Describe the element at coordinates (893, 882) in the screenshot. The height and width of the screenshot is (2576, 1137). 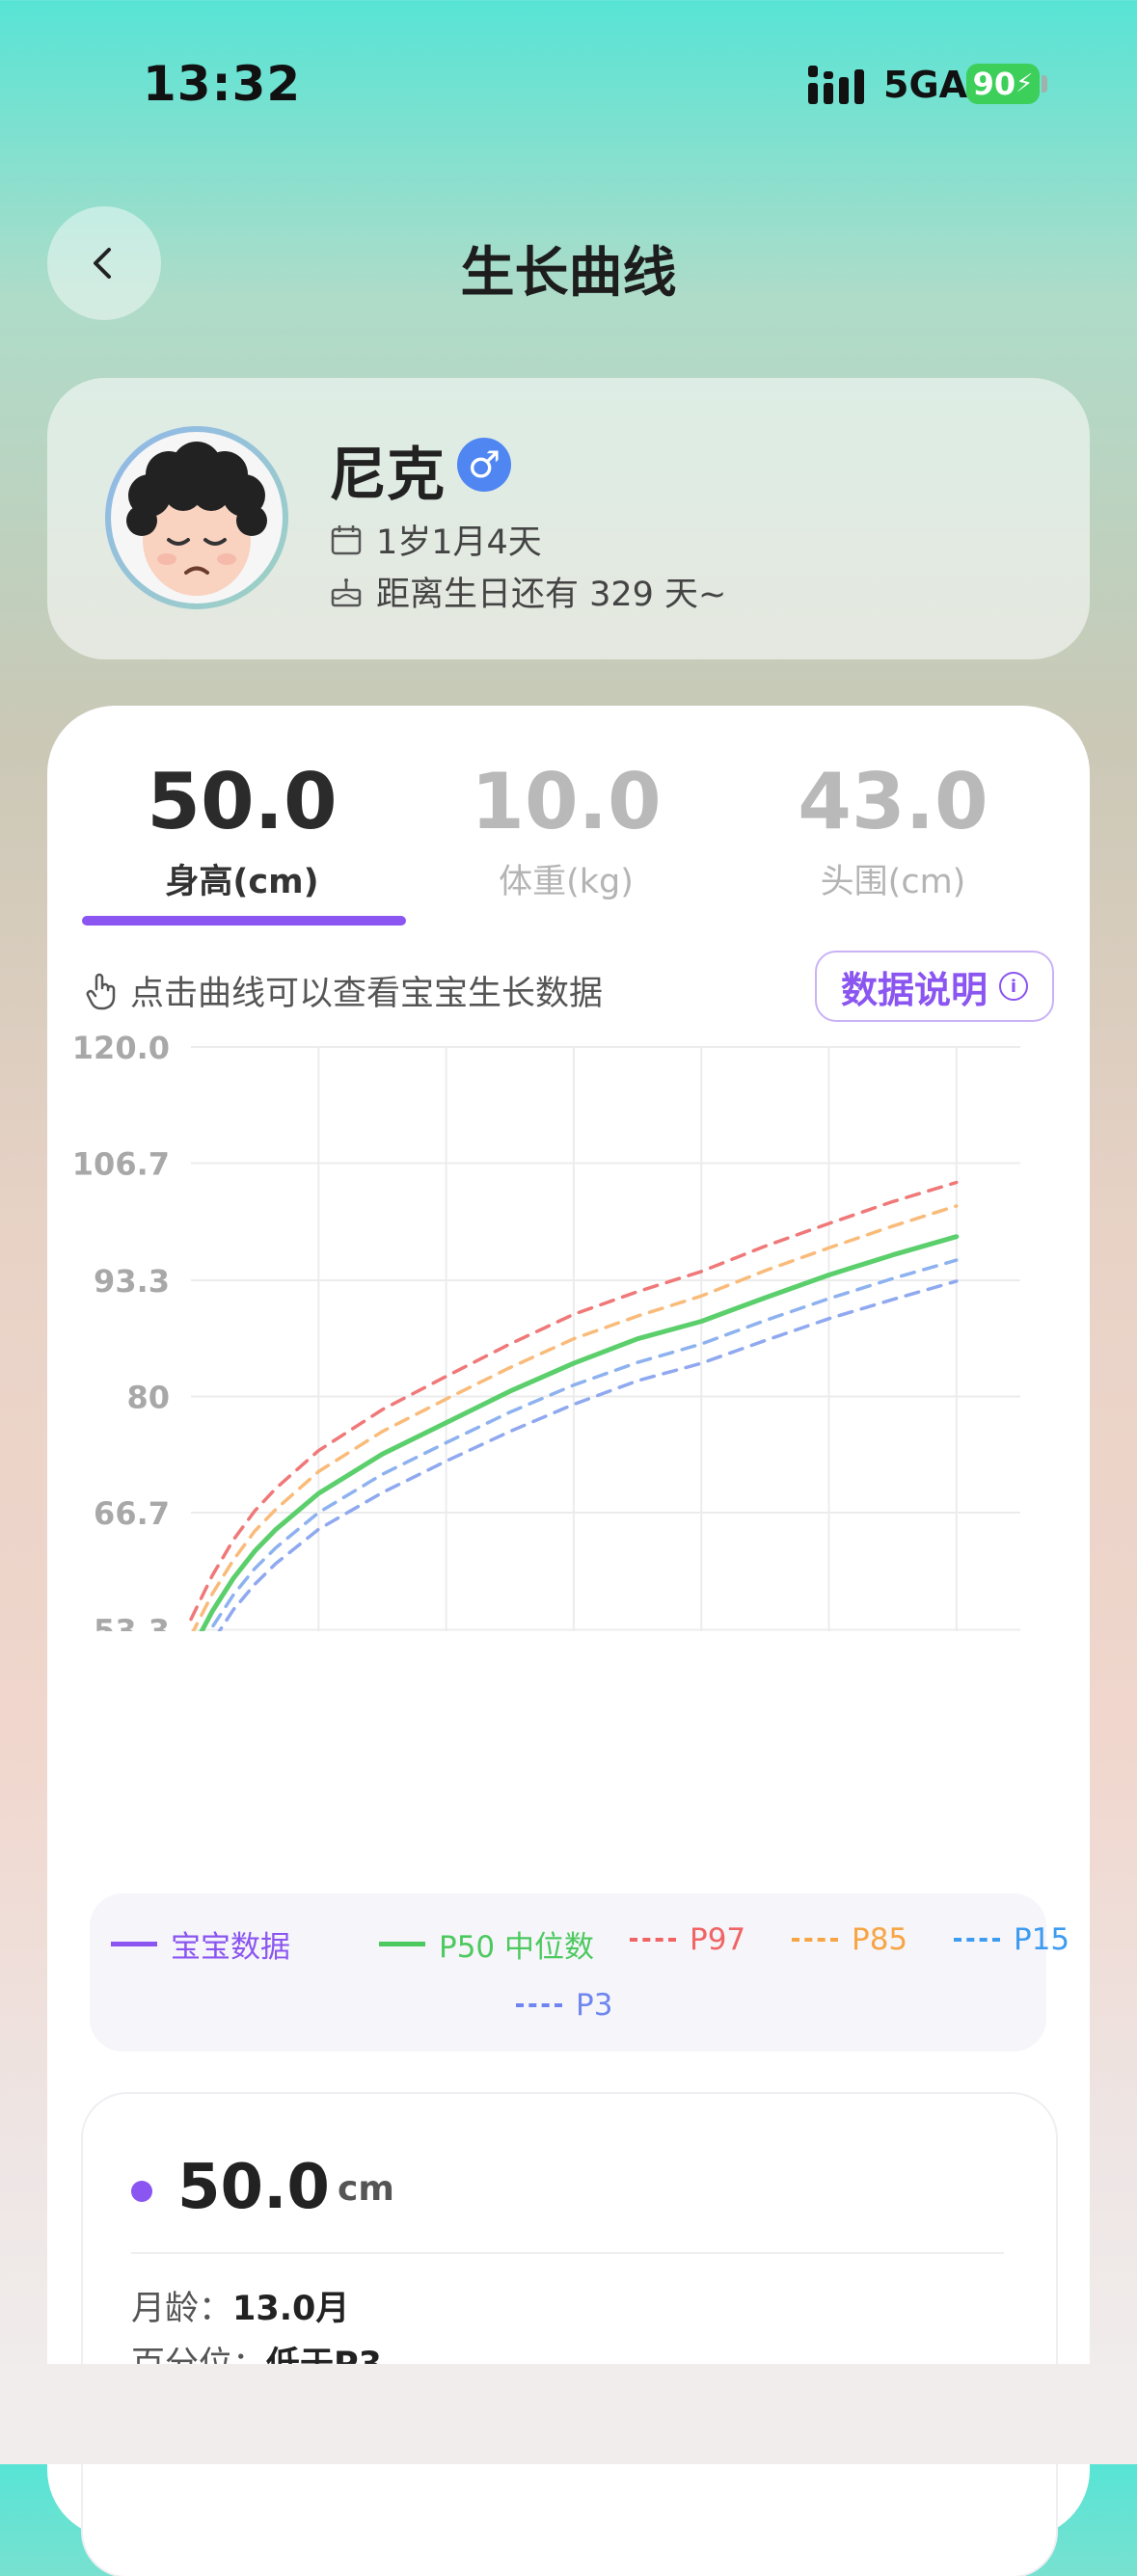
I see `head-label: 头围(cm)` at that location.